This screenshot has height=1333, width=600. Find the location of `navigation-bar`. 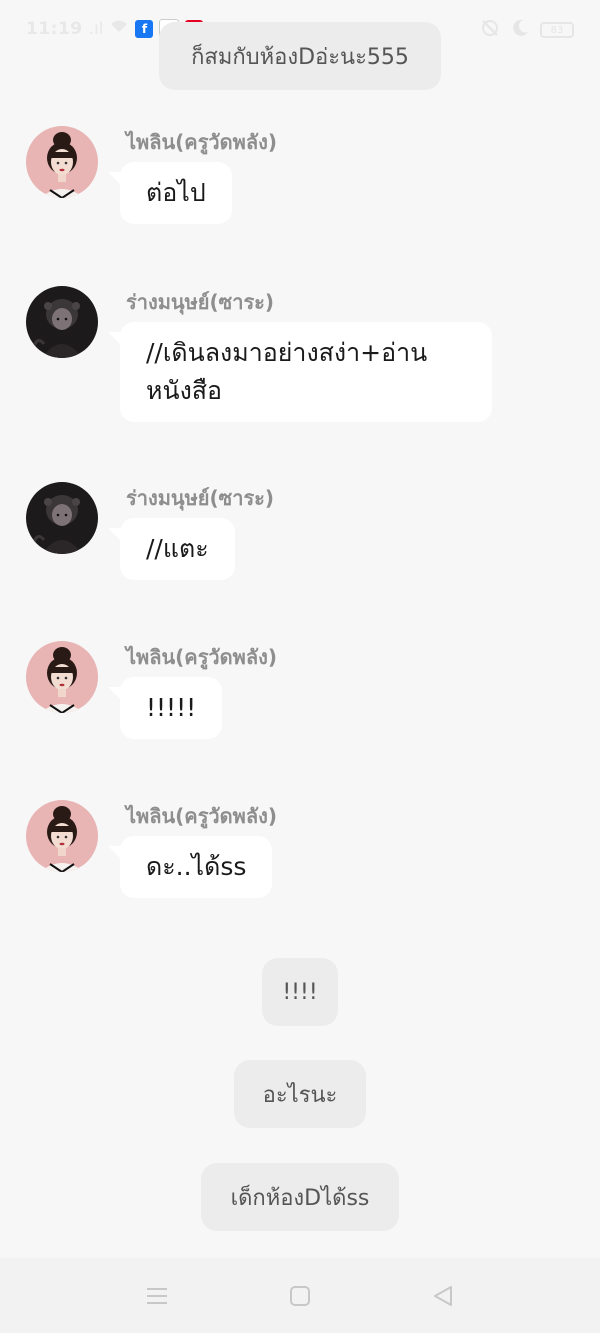

navigation-bar is located at coordinates (300, 1295).